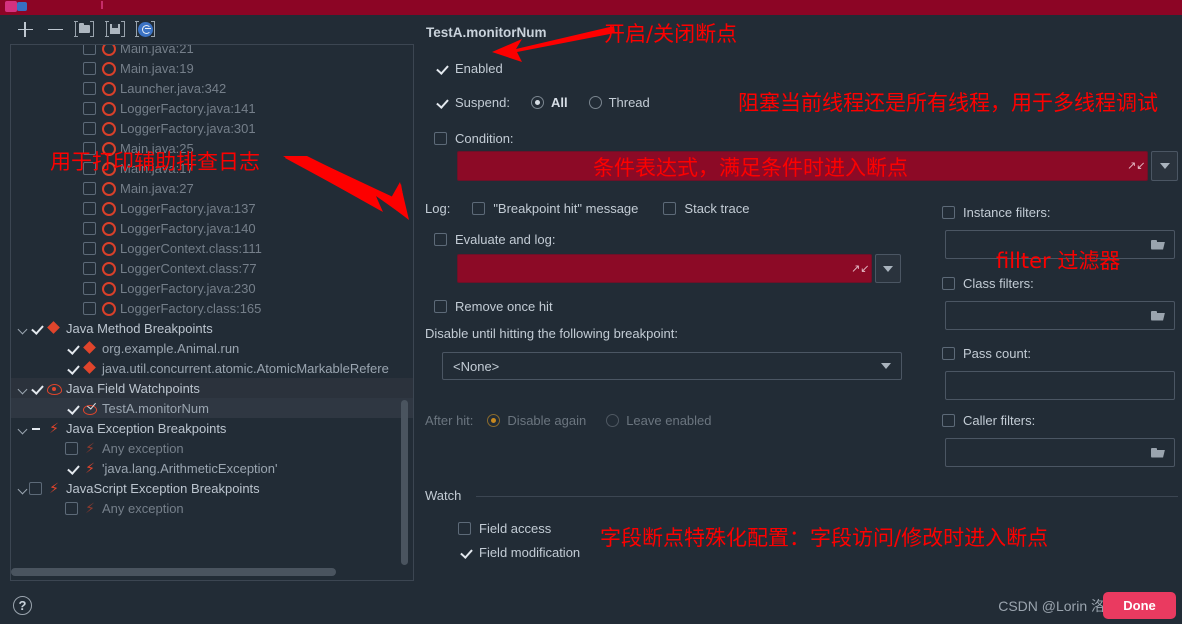 Image resolution: width=1182 pixels, height=624 pixels. Describe the element at coordinates (212, 88) in the screenshot. I see `tree-row: Launcher.java:342` at that location.